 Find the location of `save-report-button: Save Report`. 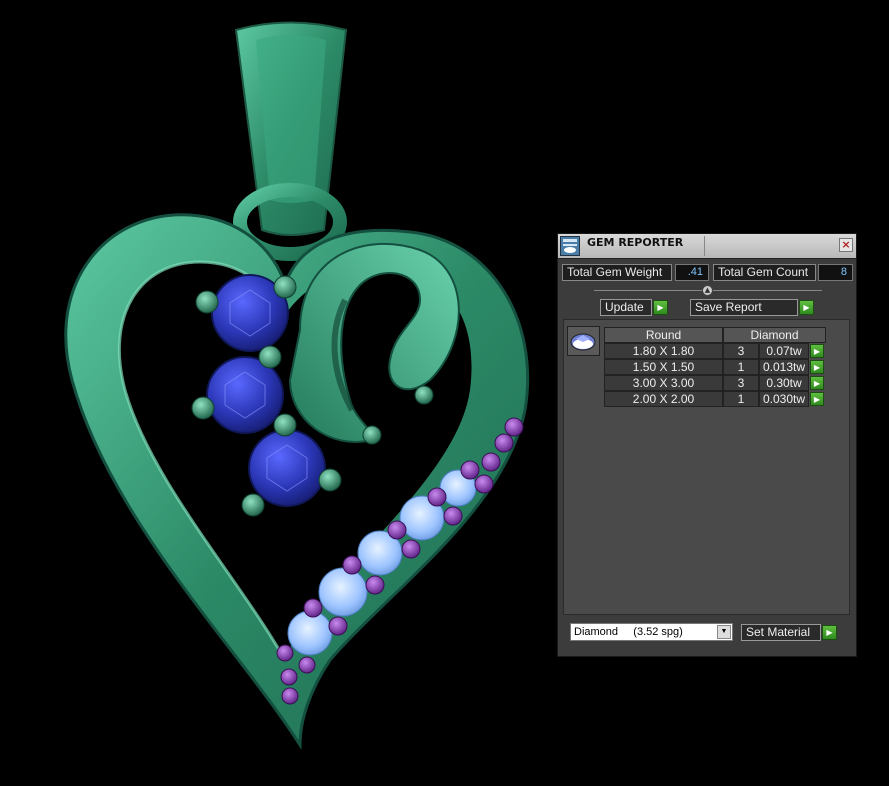

save-report-button: Save Report is located at coordinates (744, 307).